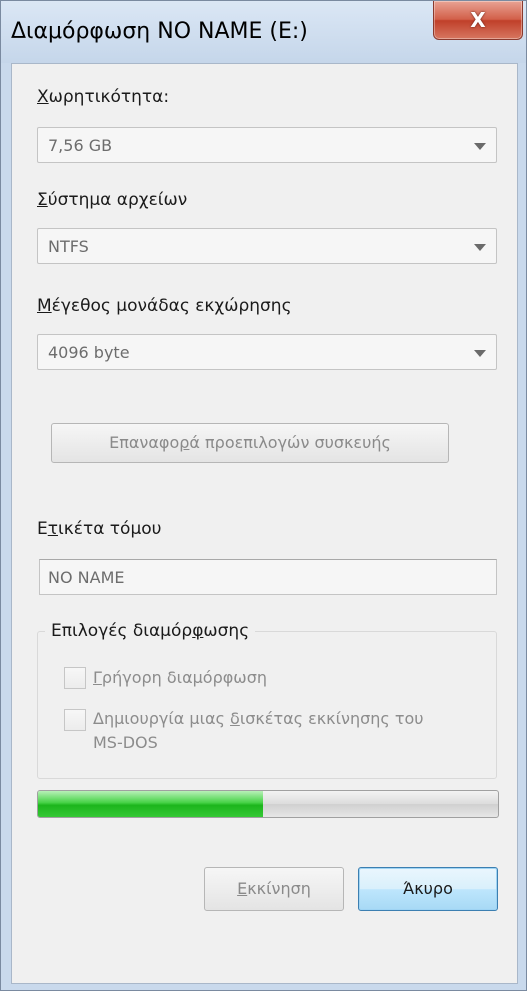 This screenshot has width=527, height=991. What do you see at coordinates (267, 246) in the screenshot?
I see `file-system-select: NTFS` at bounding box center [267, 246].